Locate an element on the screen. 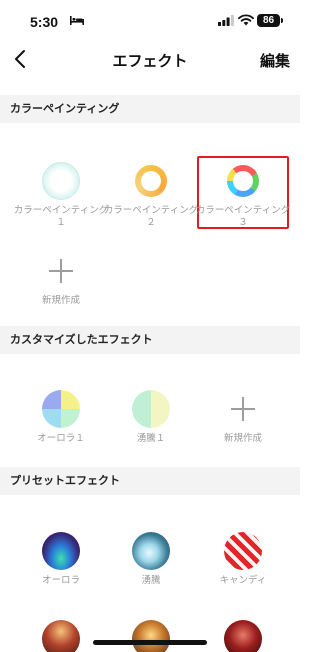  color-painting-1-thumbnail is located at coordinates (61, 181).